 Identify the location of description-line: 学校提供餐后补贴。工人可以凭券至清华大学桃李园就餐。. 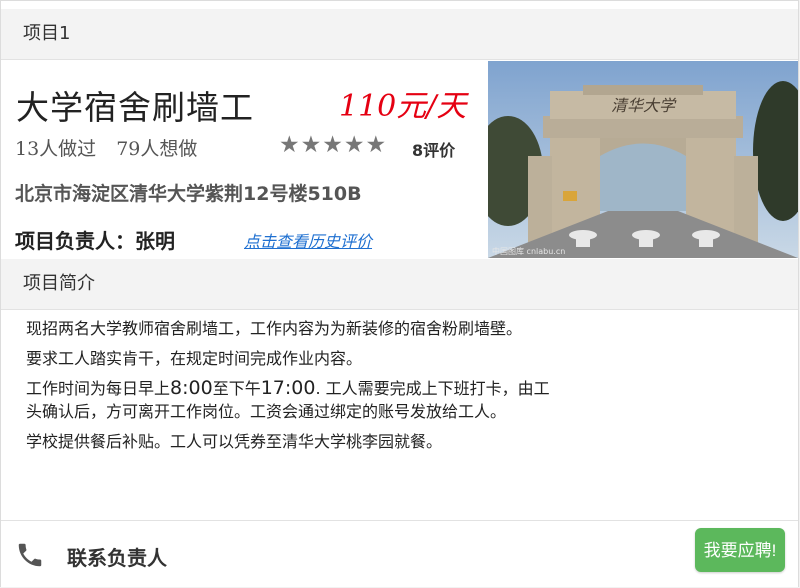
(234, 441).